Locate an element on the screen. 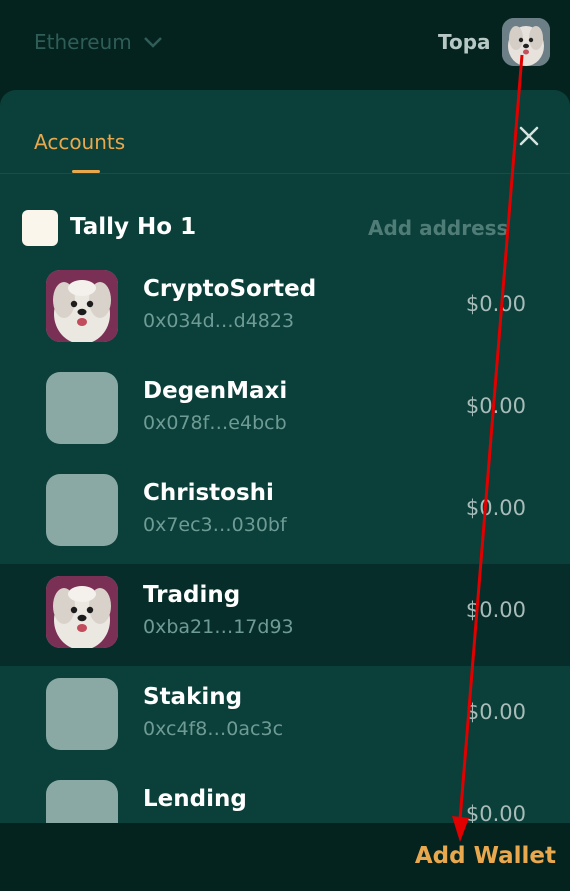 This screenshot has width=570, height=891. network-label: Ethereum is located at coordinates (83, 42).